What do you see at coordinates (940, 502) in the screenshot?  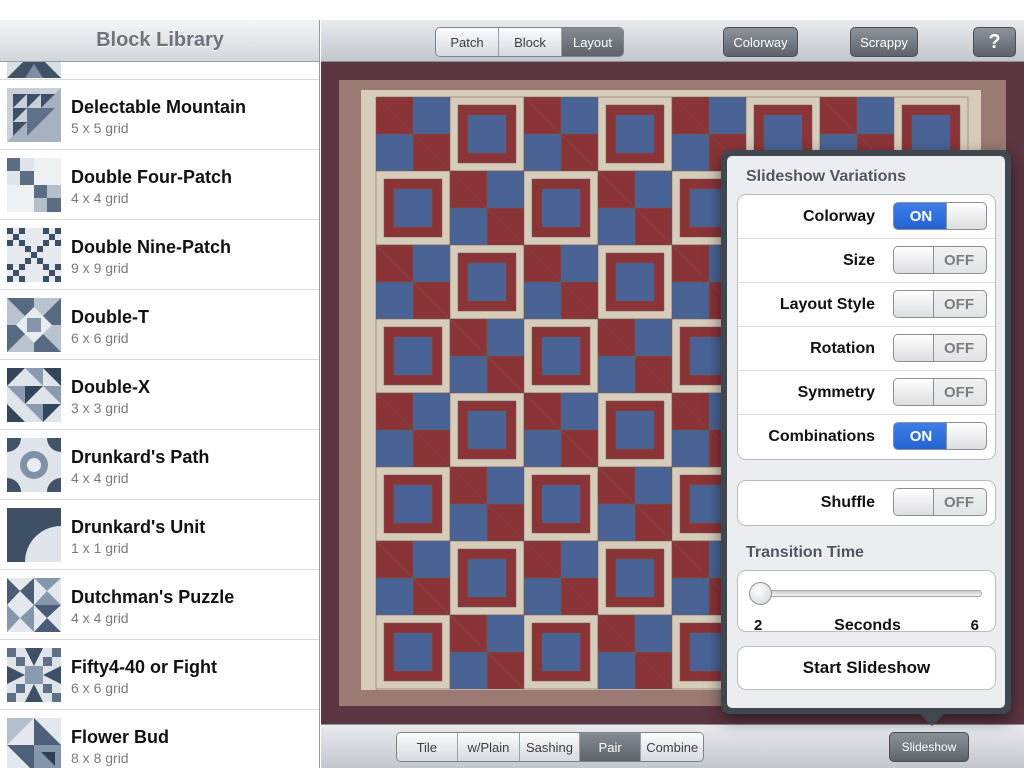 I see `shuffle-toggle: OFF` at bounding box center [940, 502].